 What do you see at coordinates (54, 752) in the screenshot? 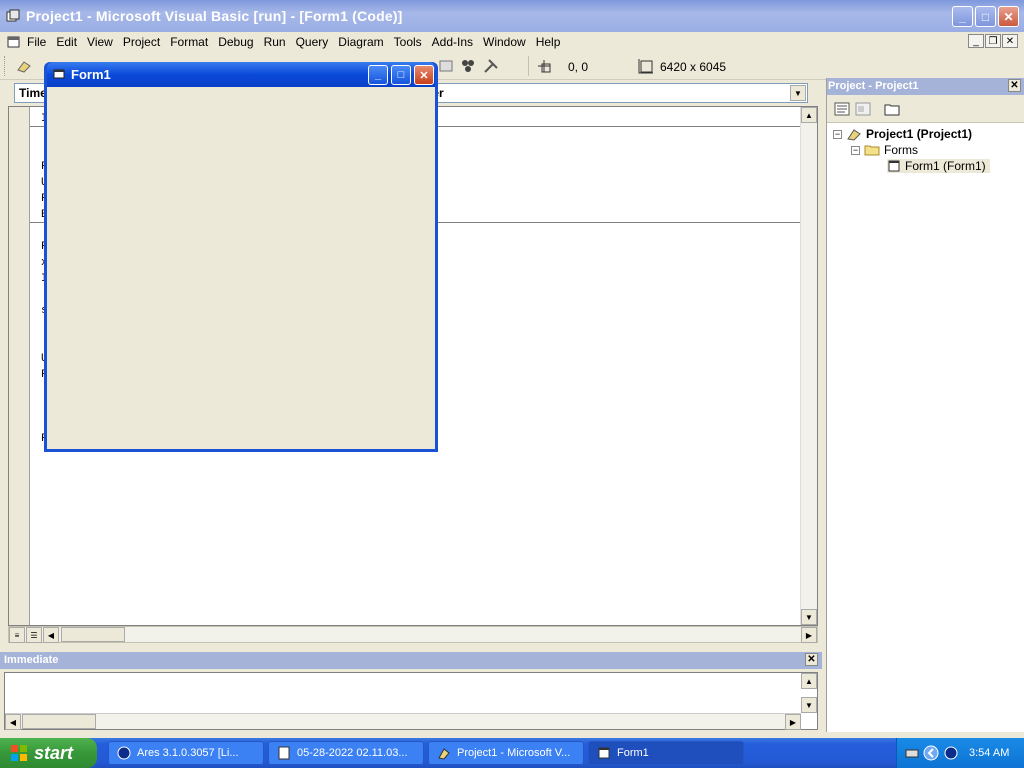
I see `start-label: start` at bounding box center [54, 752].